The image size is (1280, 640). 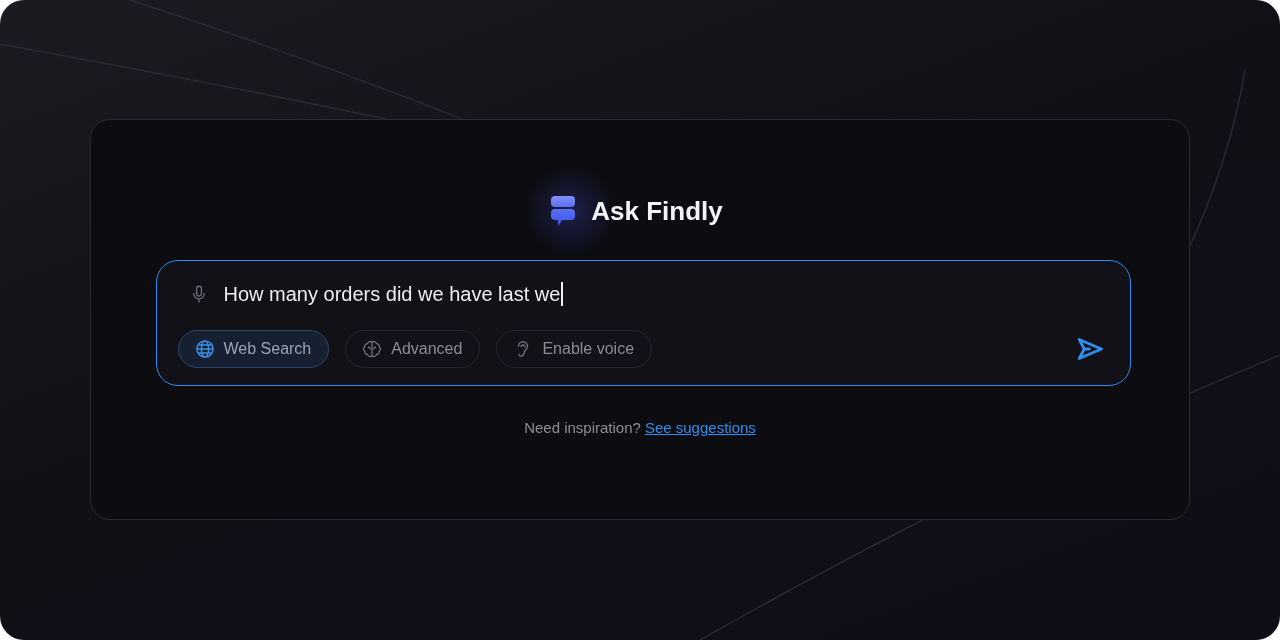 I want to click on send-button, so click(x=1089, y=349).